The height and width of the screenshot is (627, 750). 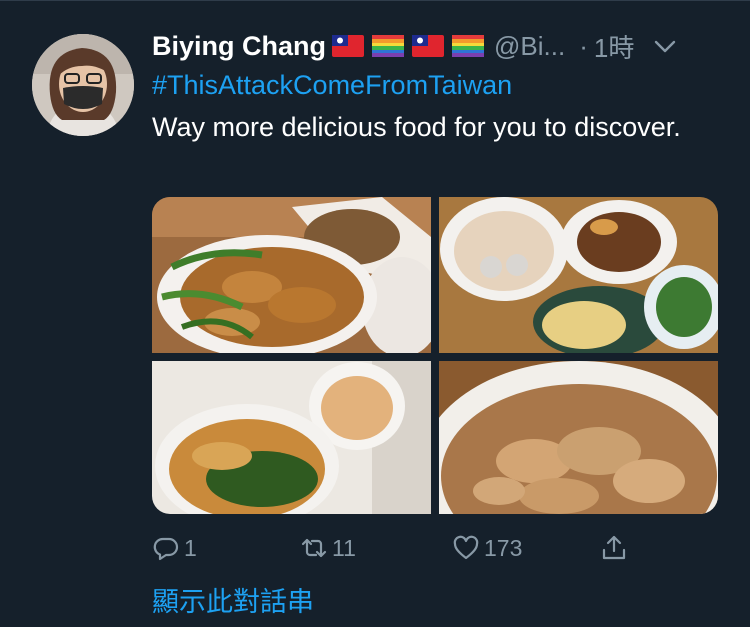 What do you see at coordinates (239, 46) in the screenshot?
I see `author-name: Biying Chang` at bounding box center [239, 46].